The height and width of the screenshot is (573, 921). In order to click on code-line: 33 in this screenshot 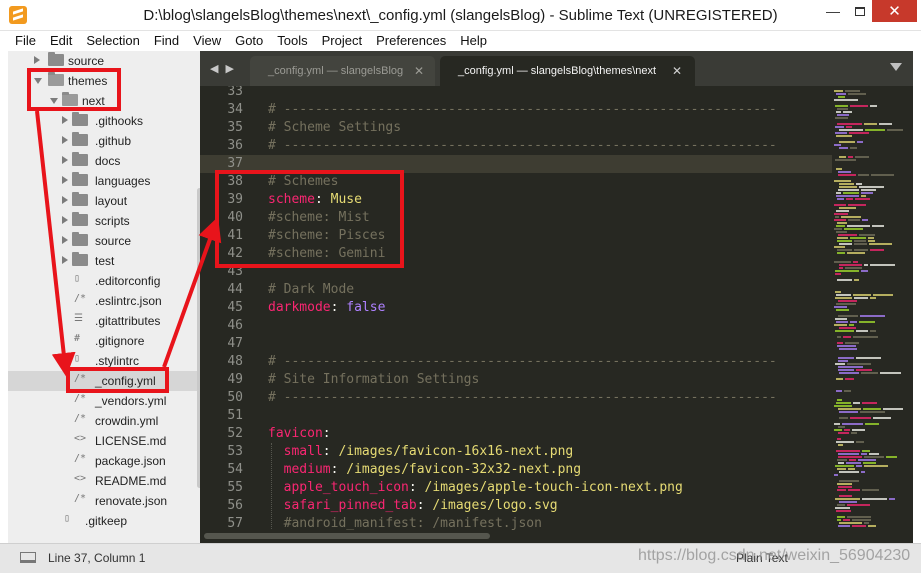, I will do `click(520, 93)`.